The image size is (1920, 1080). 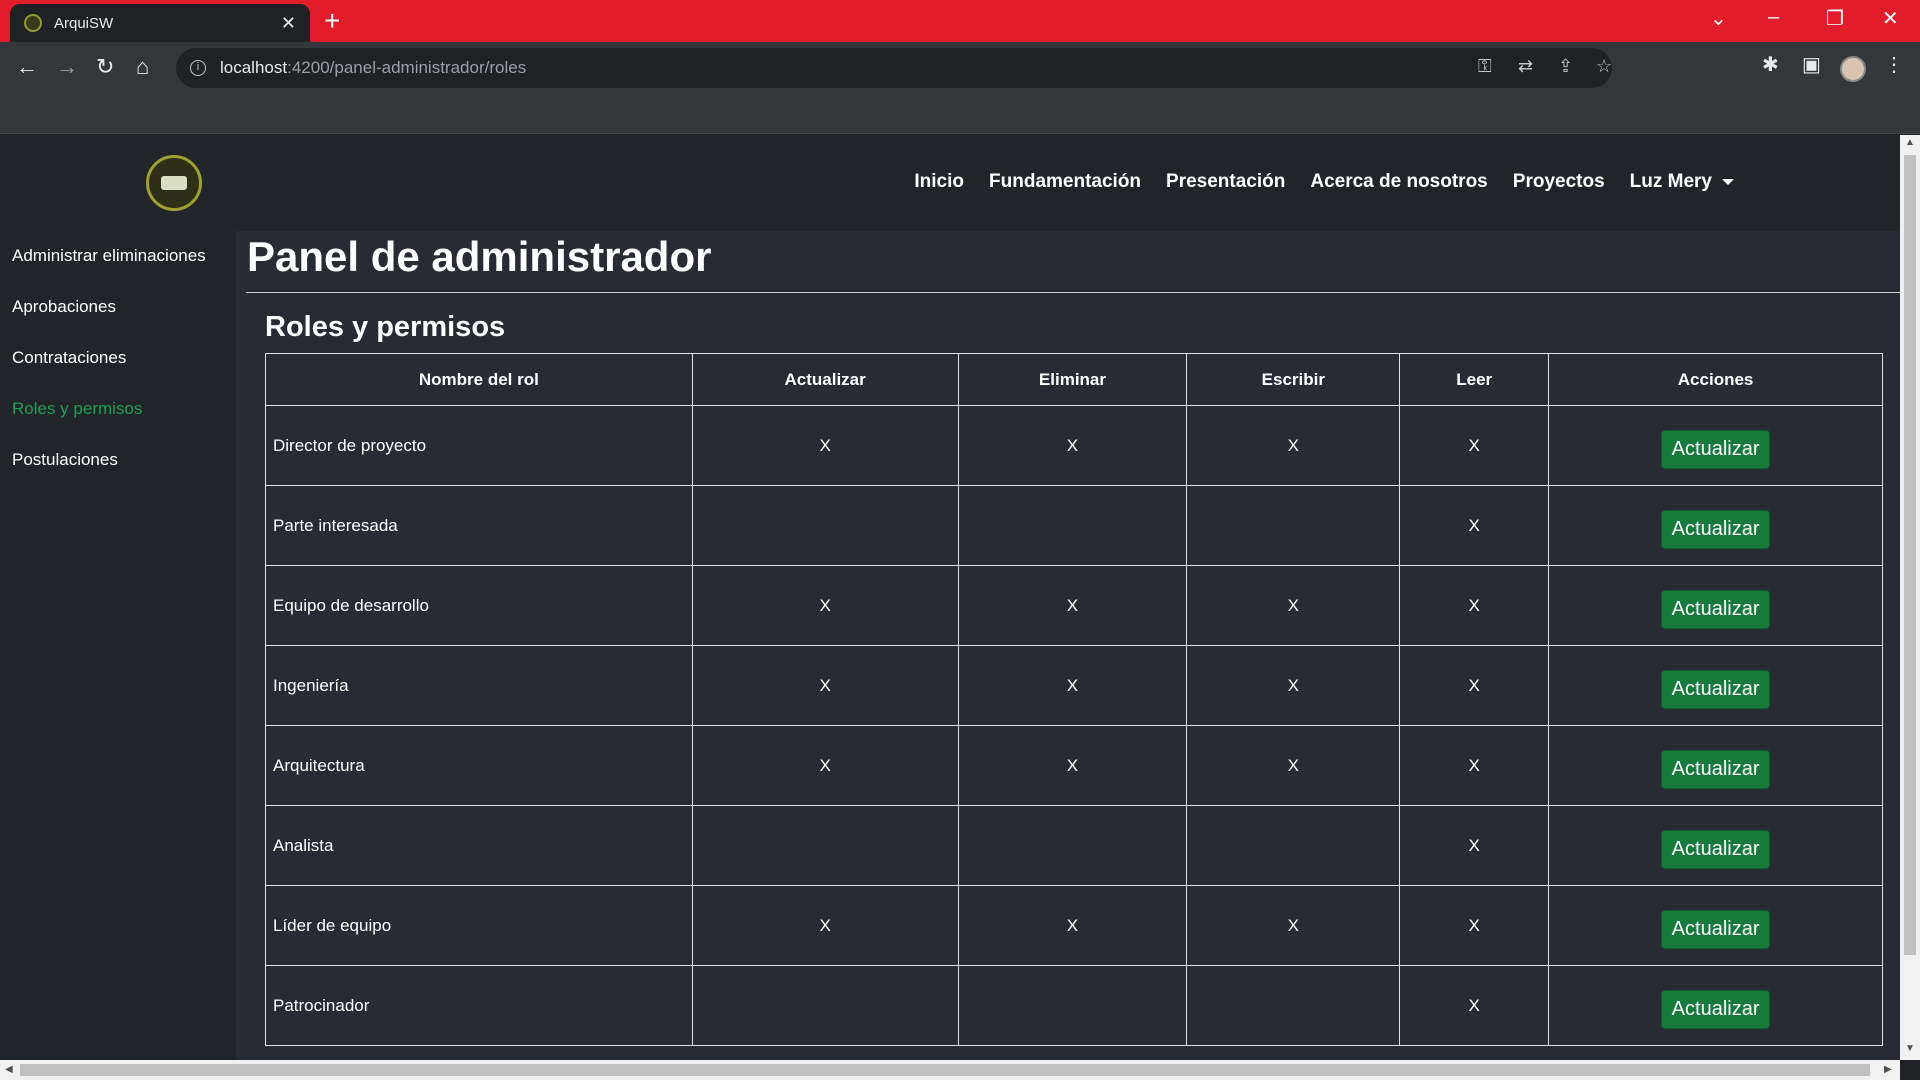 What do you see at coordinates (1773, 17) in the screenshot?
I see `minimize-icon: –` at bounding box center [1773, 17].